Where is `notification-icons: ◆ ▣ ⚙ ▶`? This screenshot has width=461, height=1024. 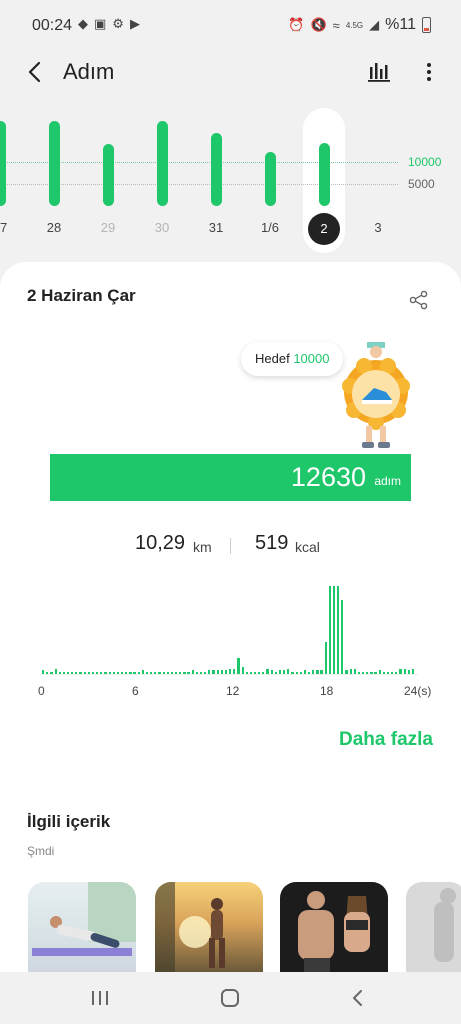
notification-icons: ◆ ▣ ⚙ ▶ is located at coordinates (109, 24).